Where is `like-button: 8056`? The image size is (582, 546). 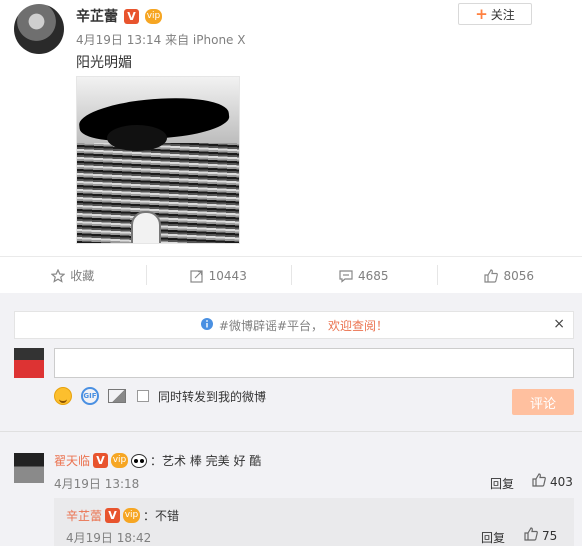
like-button: 8056 is located at coordinates (509, 275).